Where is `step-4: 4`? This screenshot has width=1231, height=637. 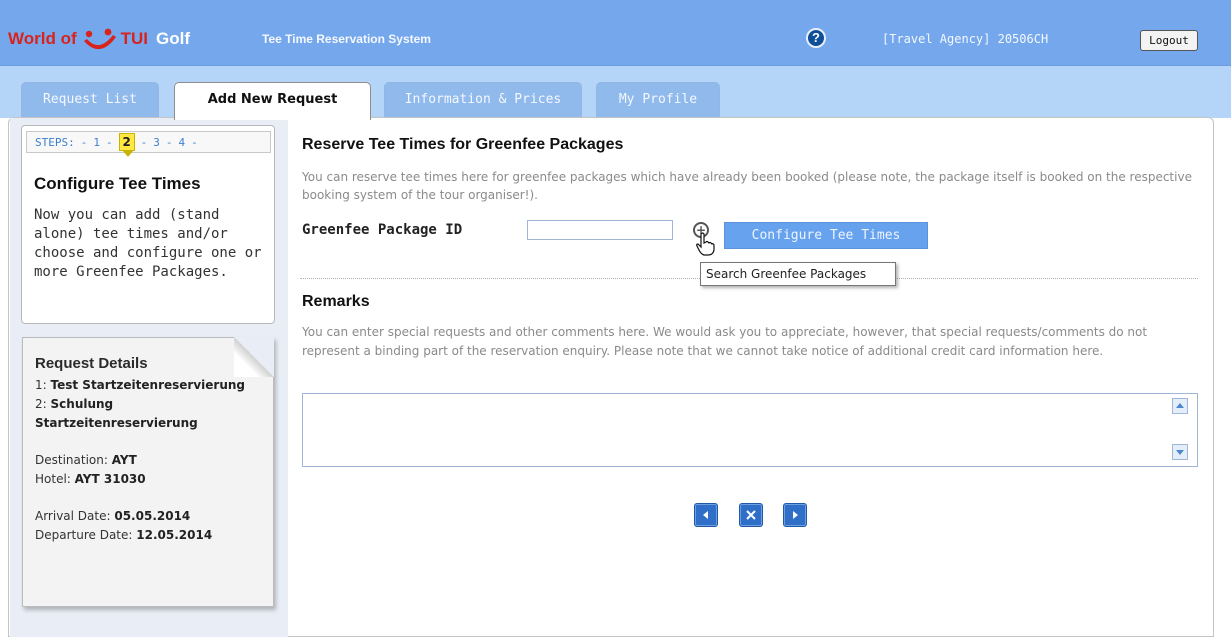
step-4: 4 is located at coordinates (182, 142).